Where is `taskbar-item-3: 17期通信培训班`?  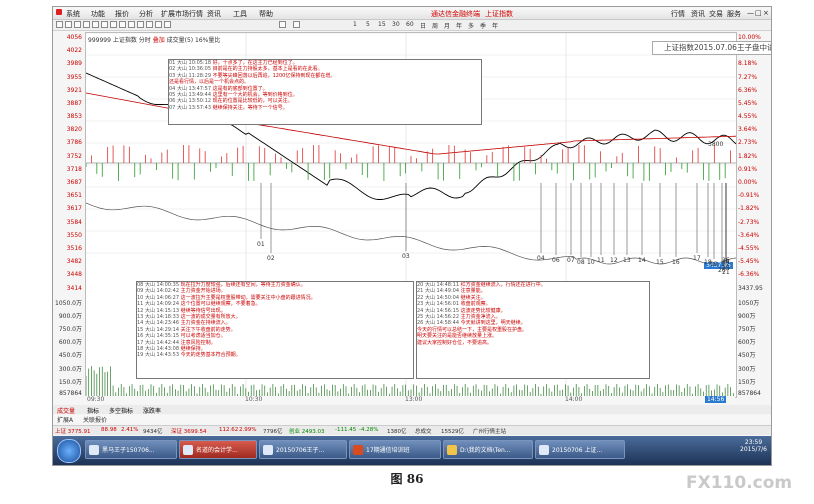
taskbar-item-3: 17期通信培训班 is located at coordinates (395, 449).